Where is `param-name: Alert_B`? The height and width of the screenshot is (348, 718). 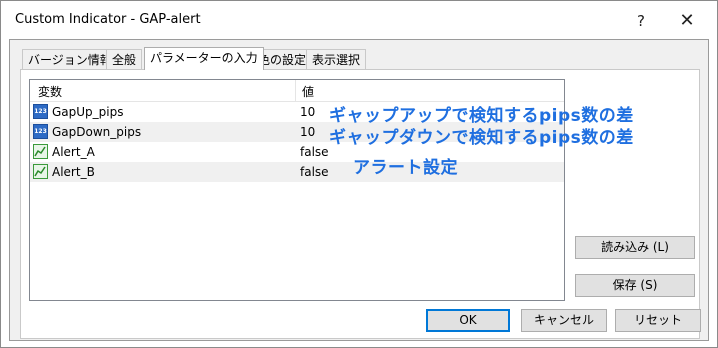
param-name: Alert_B is located at coordinates (73, 172).